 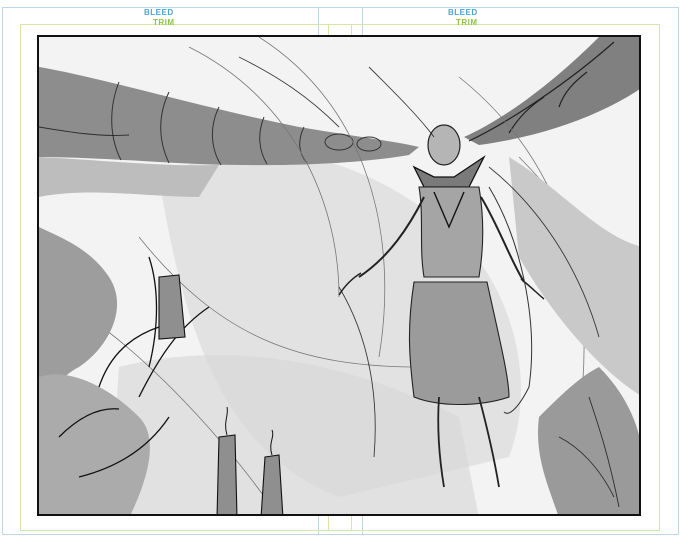 What do you see at coordinates (164, 22) in the screenshot?
I see `trim-label-left: TRIM` at bounding box center [164, 22].